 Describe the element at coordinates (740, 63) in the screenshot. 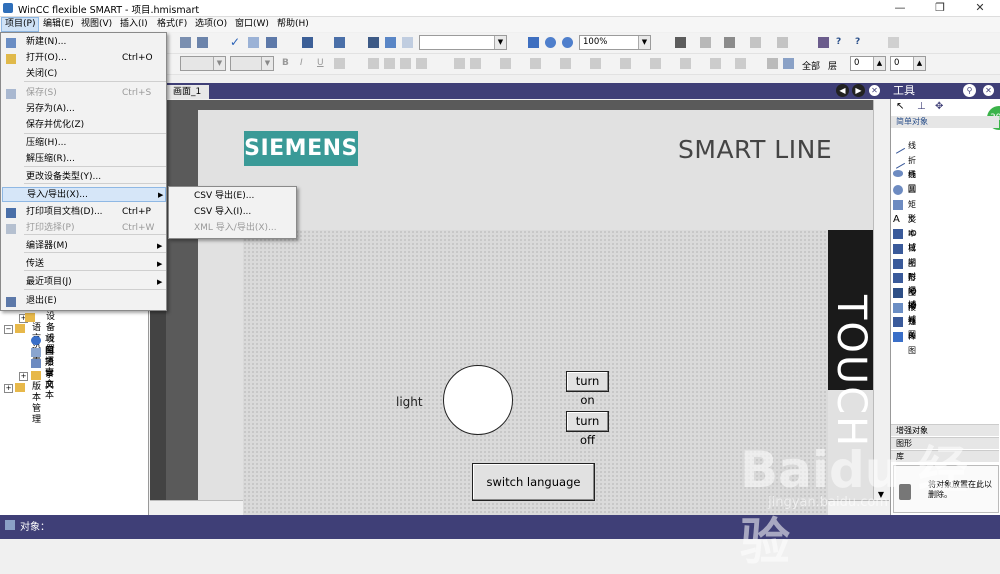

I see `send-back-icon` at that location.